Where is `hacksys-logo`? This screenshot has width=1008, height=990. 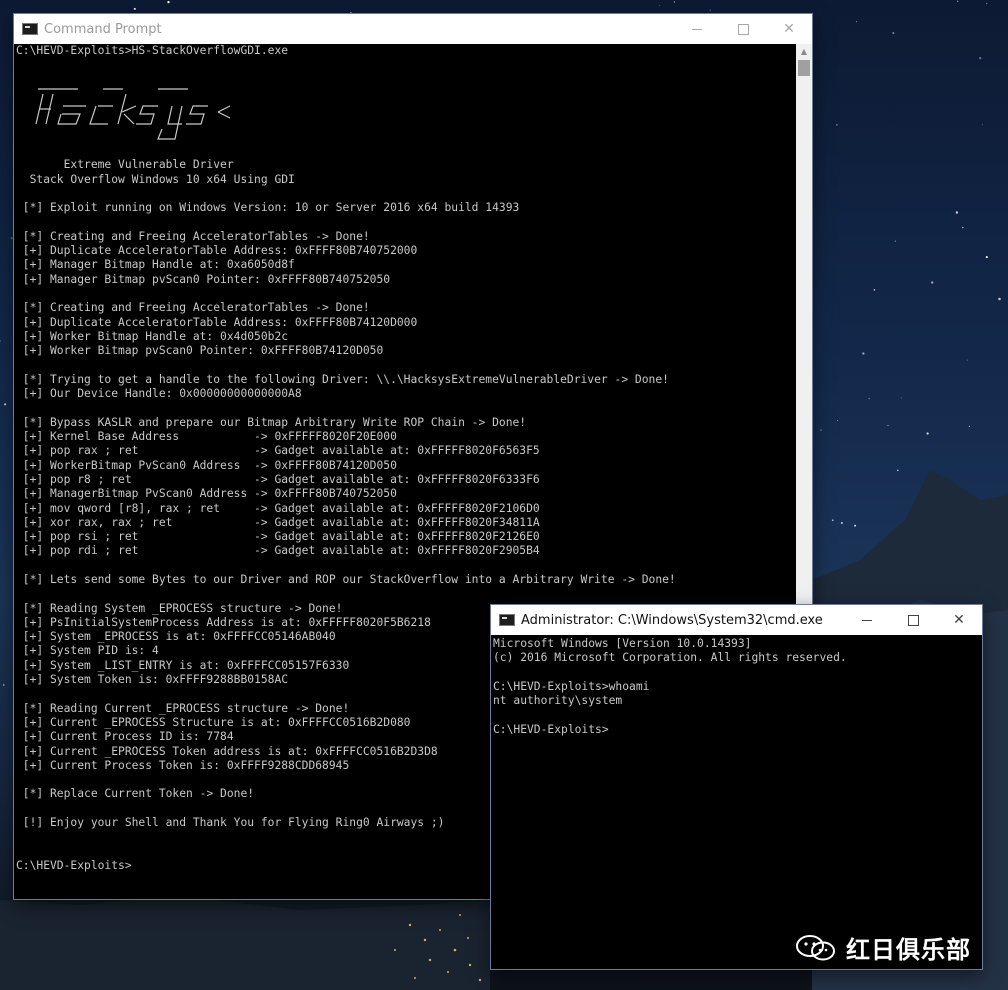
hacksys-logo is located at coordinates (133, 114).